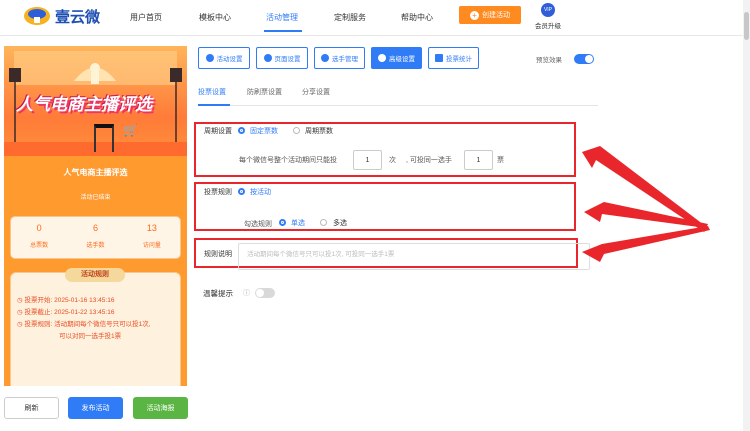 This screenshot has height=431, width=750. I want to click on activity-stats: 0 总票数 6 选手数 13 访问量, so click(95, 237).